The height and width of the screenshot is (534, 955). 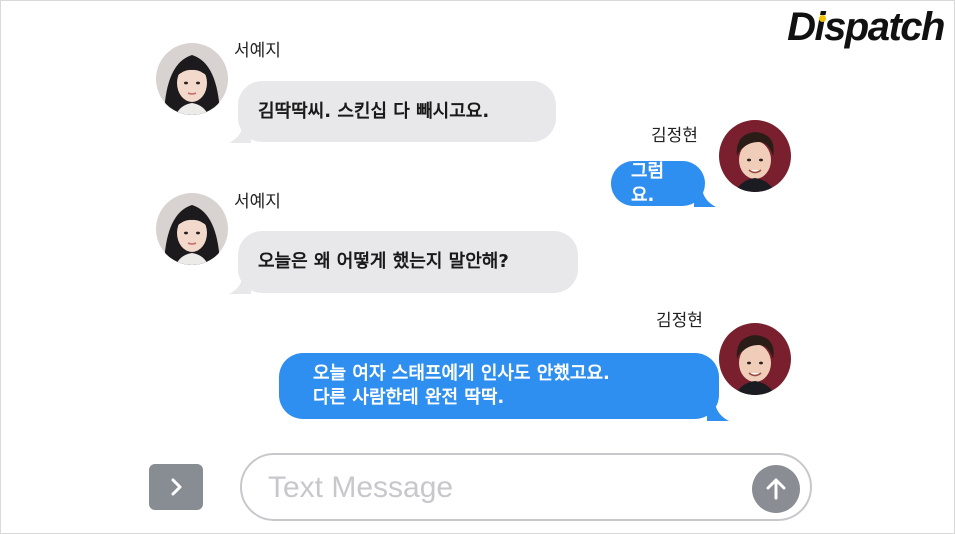 What do you see at coordinates (648, 183) in the screenshot?
I see `message-text: 그럼요.` at bounding box center [648, 183].